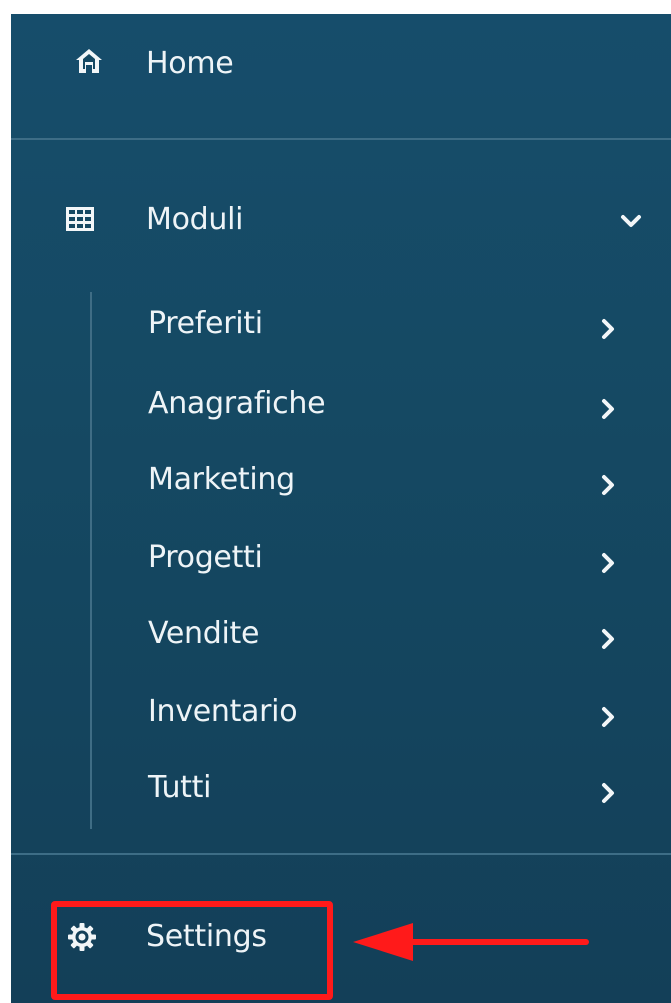 The image size is (671, 1003). What do you see at coordinates (221, 479) in the screenshot?
I see `submenu-item-label: Marketing` at bounding box center [221, 479].